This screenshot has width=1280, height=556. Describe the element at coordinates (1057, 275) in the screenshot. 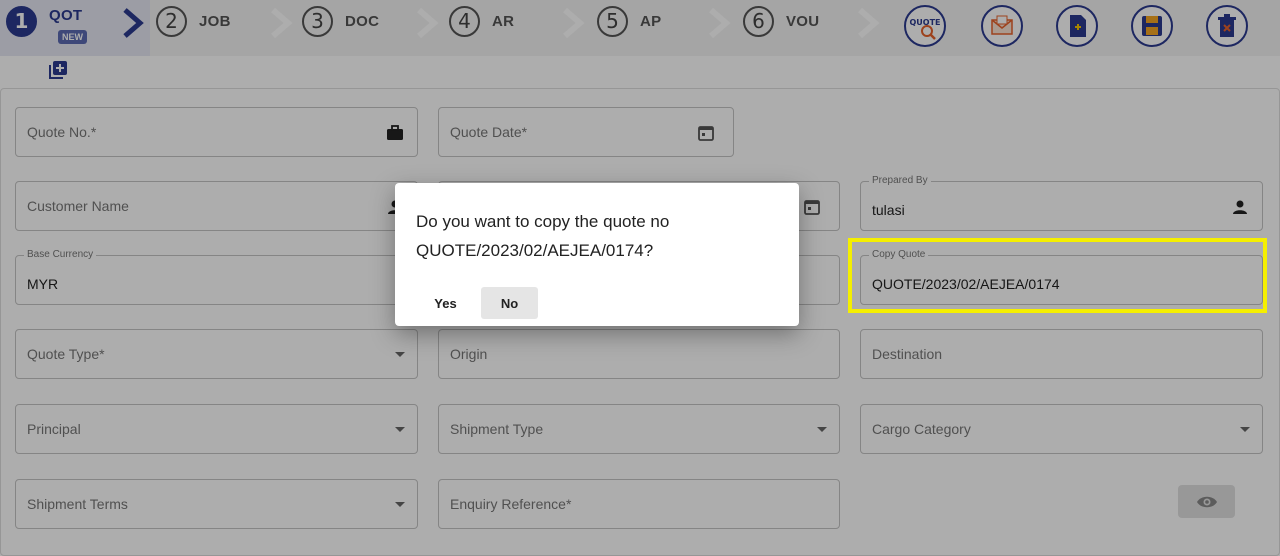

I see `copy-quote-highlight` at that location.